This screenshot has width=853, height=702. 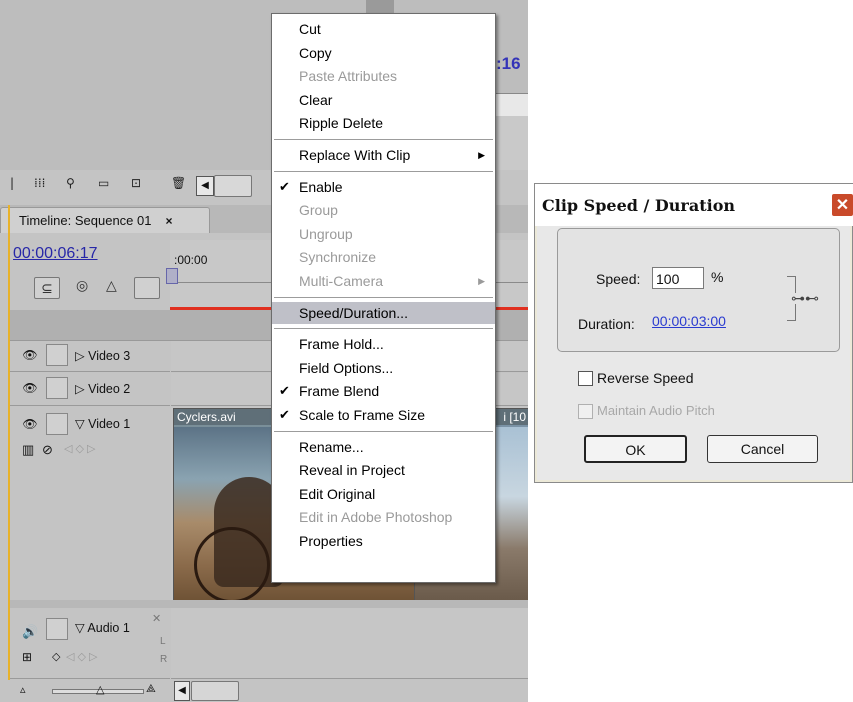 I want to click on track-audio1, so click(x=349, y=643).